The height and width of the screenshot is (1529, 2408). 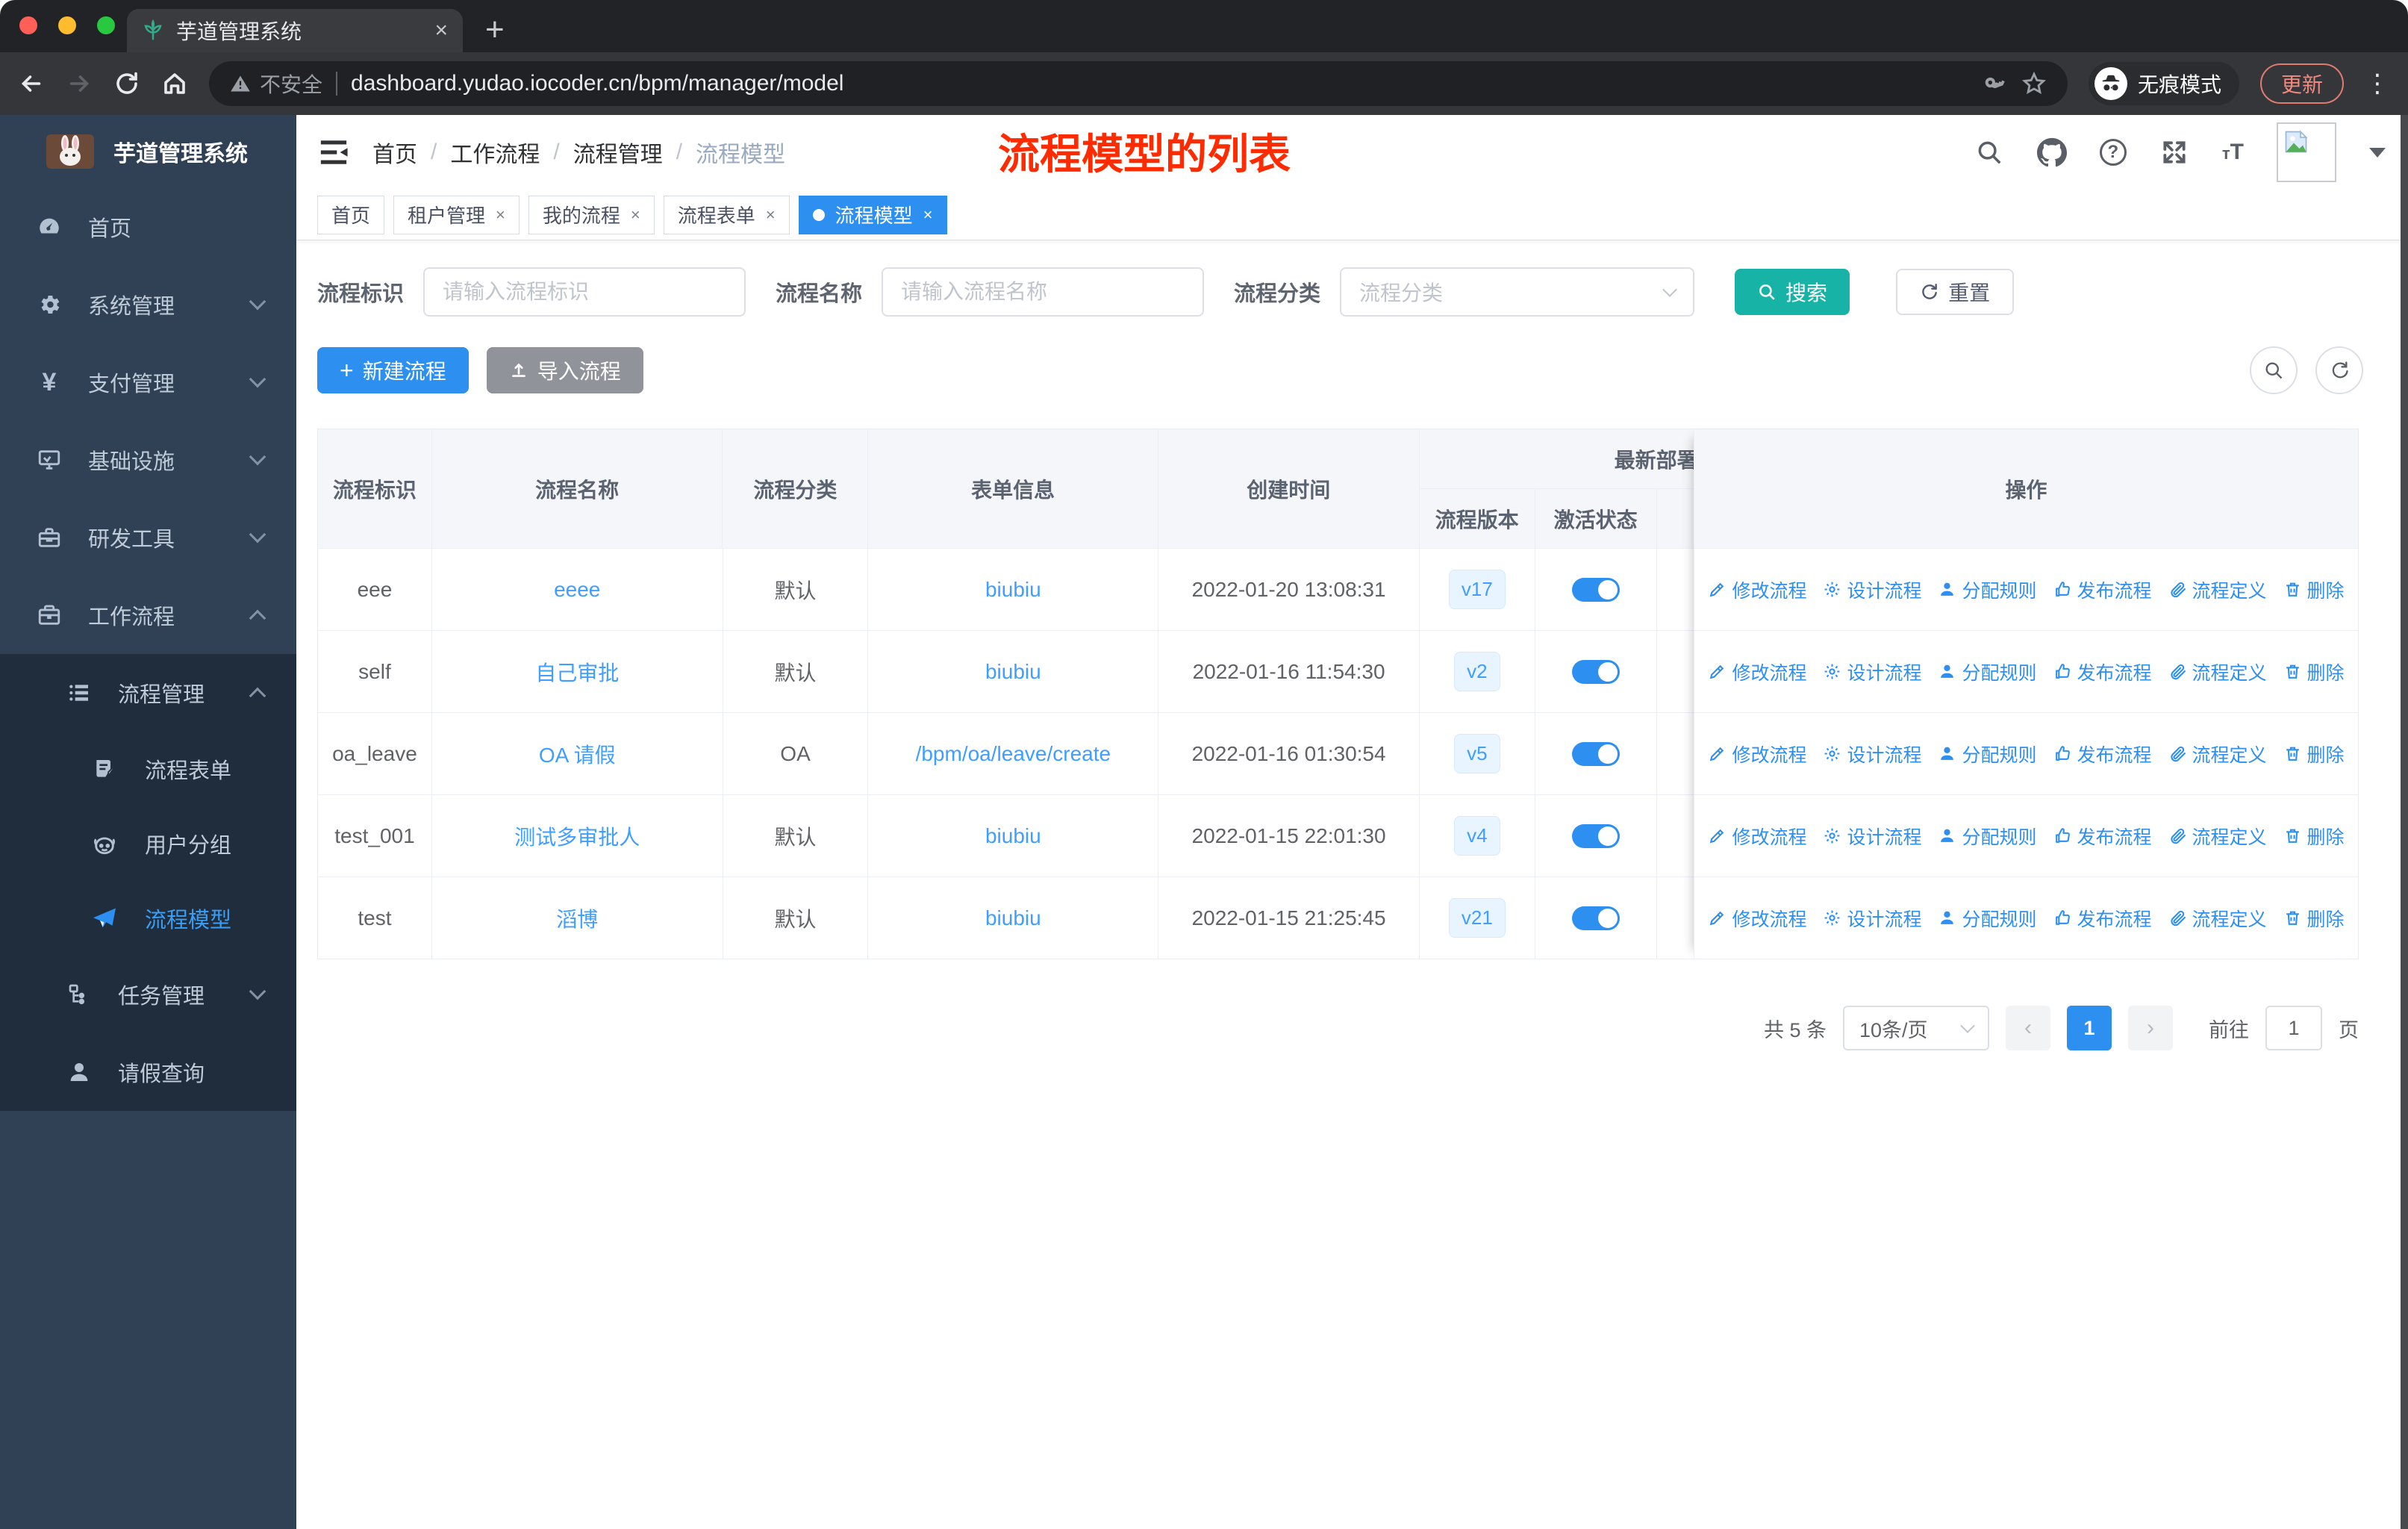 I want to click on tag-process-form: 流程表单 ×, so click(x=726, y=215).